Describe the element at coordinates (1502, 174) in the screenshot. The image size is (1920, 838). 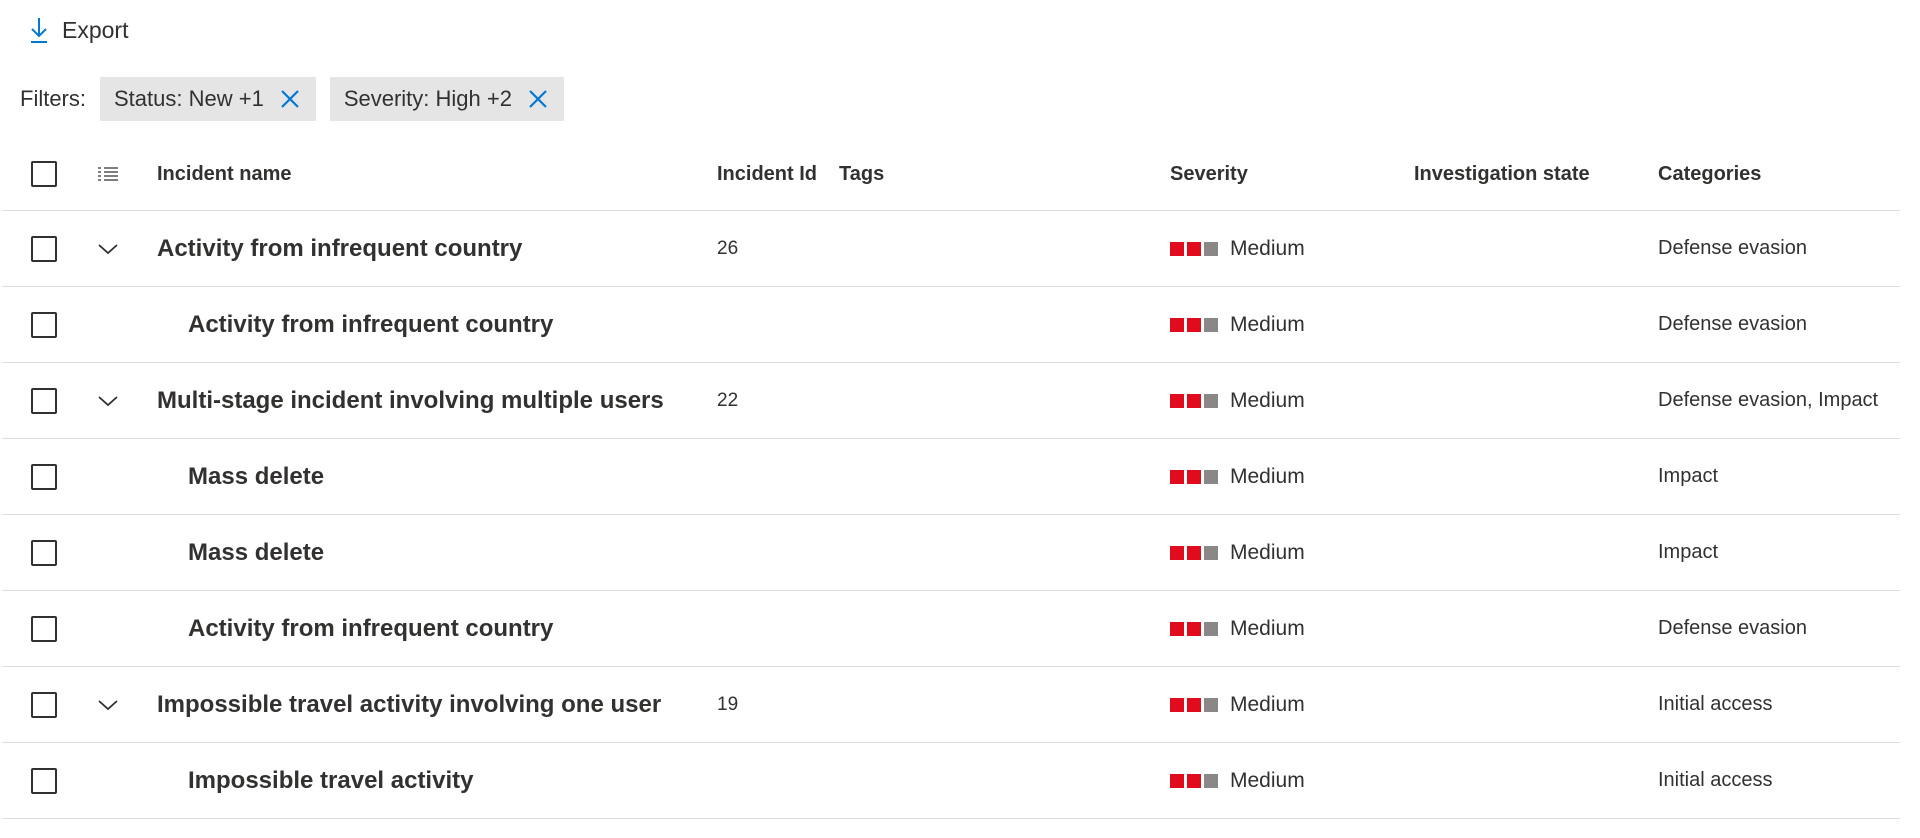
I see `header-investigation-state: Investigation state` at that location.